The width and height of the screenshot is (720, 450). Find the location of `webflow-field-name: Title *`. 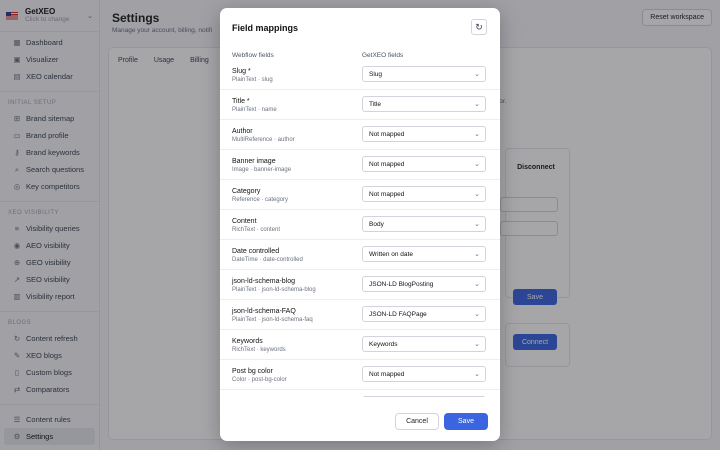

webflow-field-name: Title * is located at coordinates (241, 101).